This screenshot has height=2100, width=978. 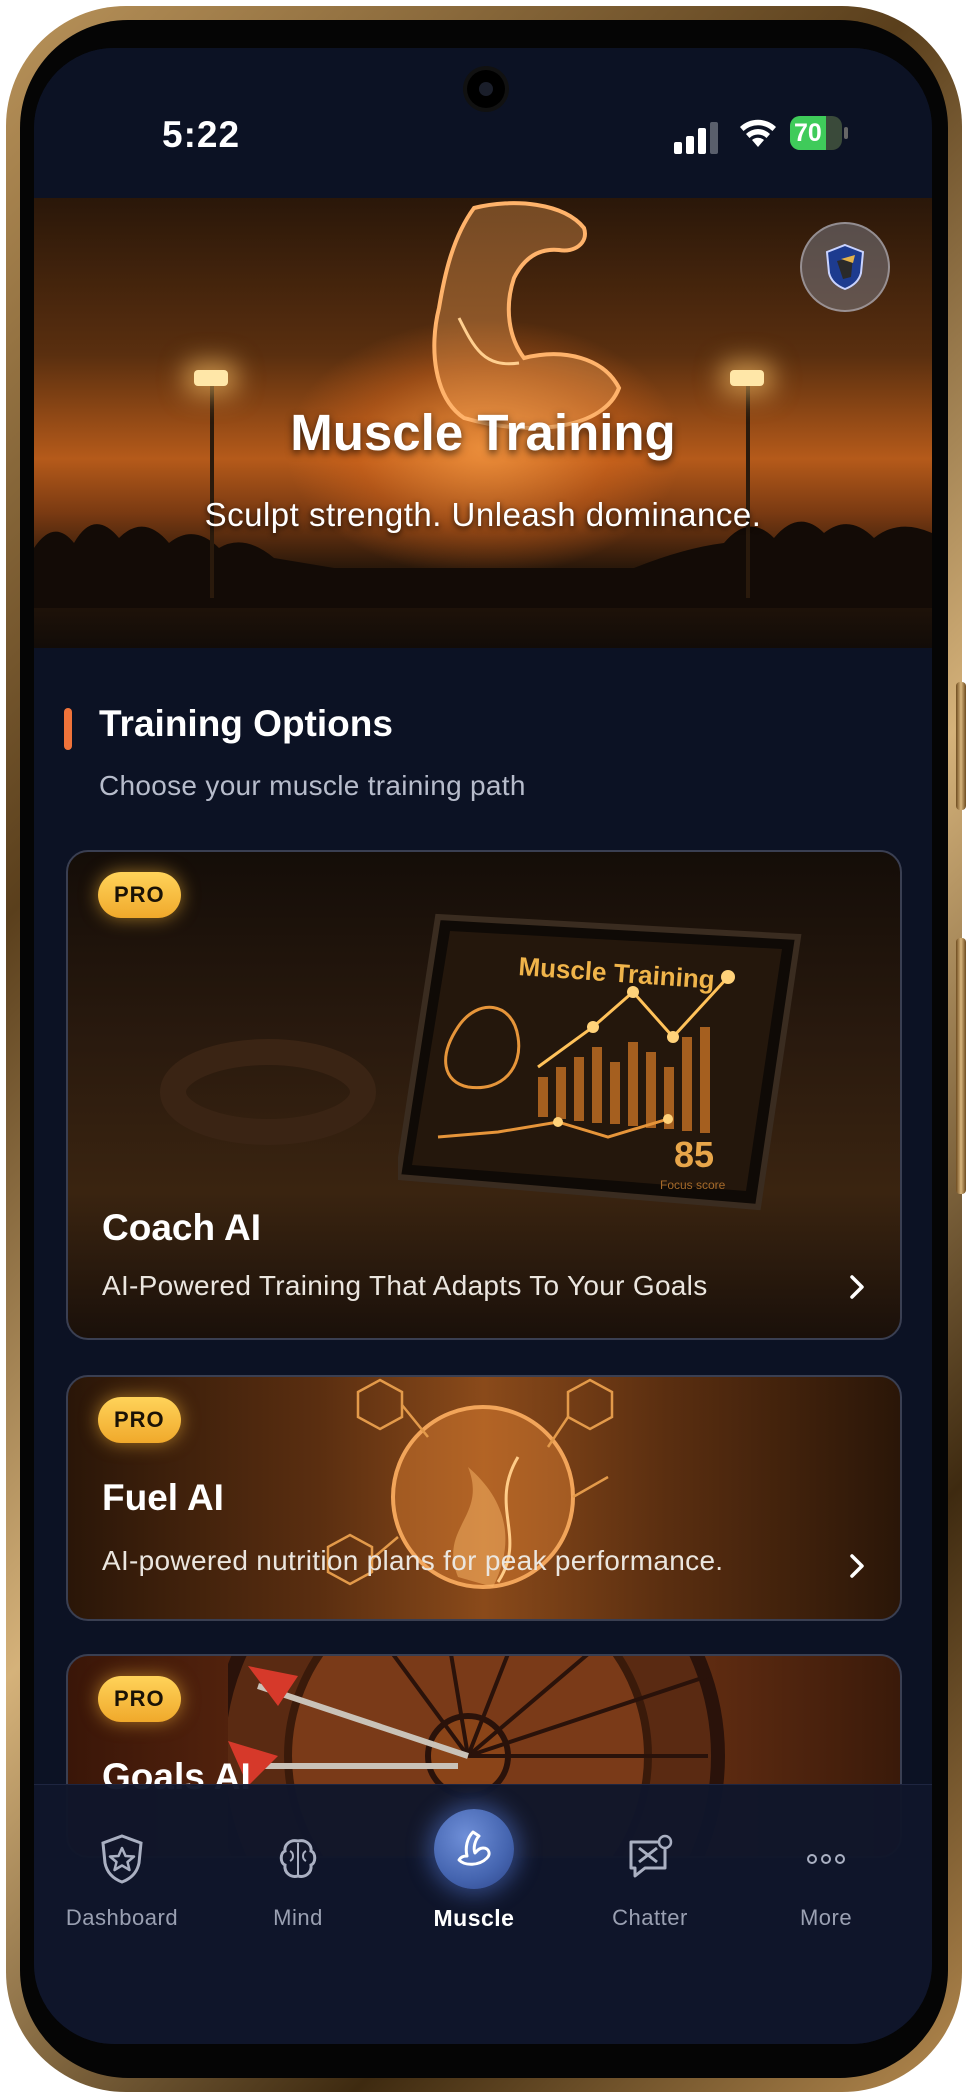 I want to click on battery-tip, so click(x=846, y=133).